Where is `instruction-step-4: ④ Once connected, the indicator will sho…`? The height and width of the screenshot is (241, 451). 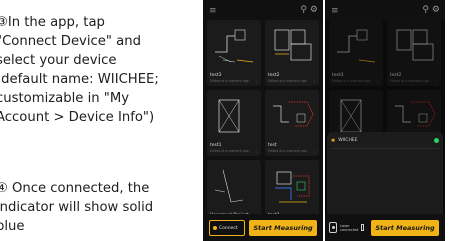 instruction-step-4: ④ Once connected, the indicator will sho… is located at coordinates (77, 207).